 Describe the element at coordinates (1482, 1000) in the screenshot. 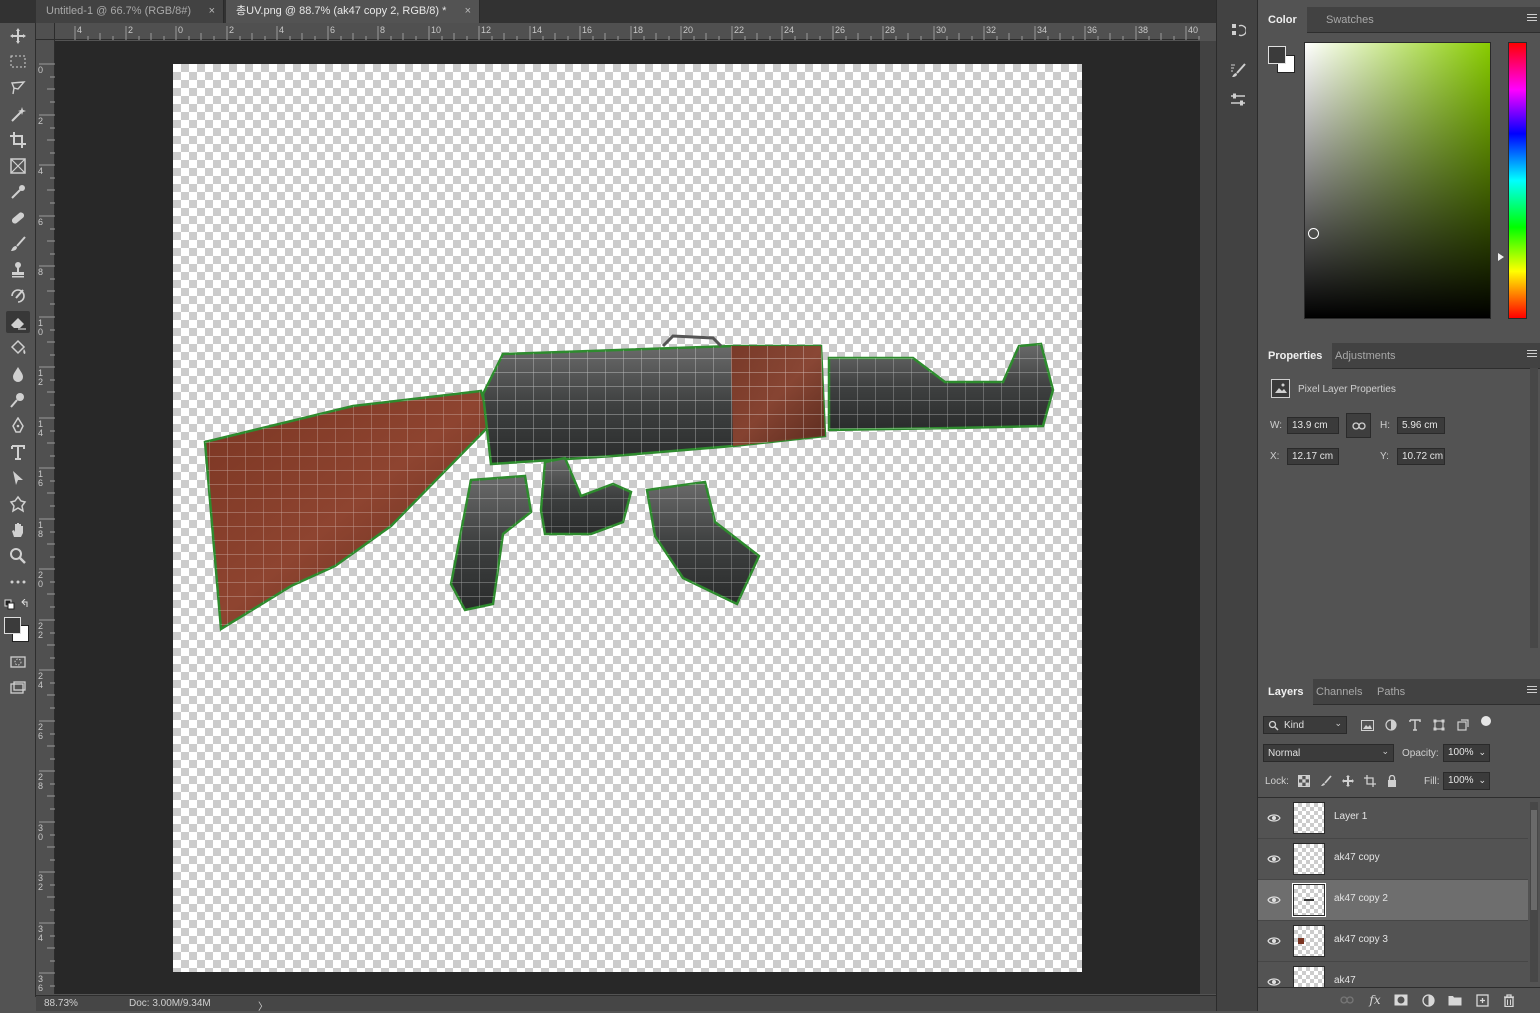

I see `new-layer-icon` at that location.